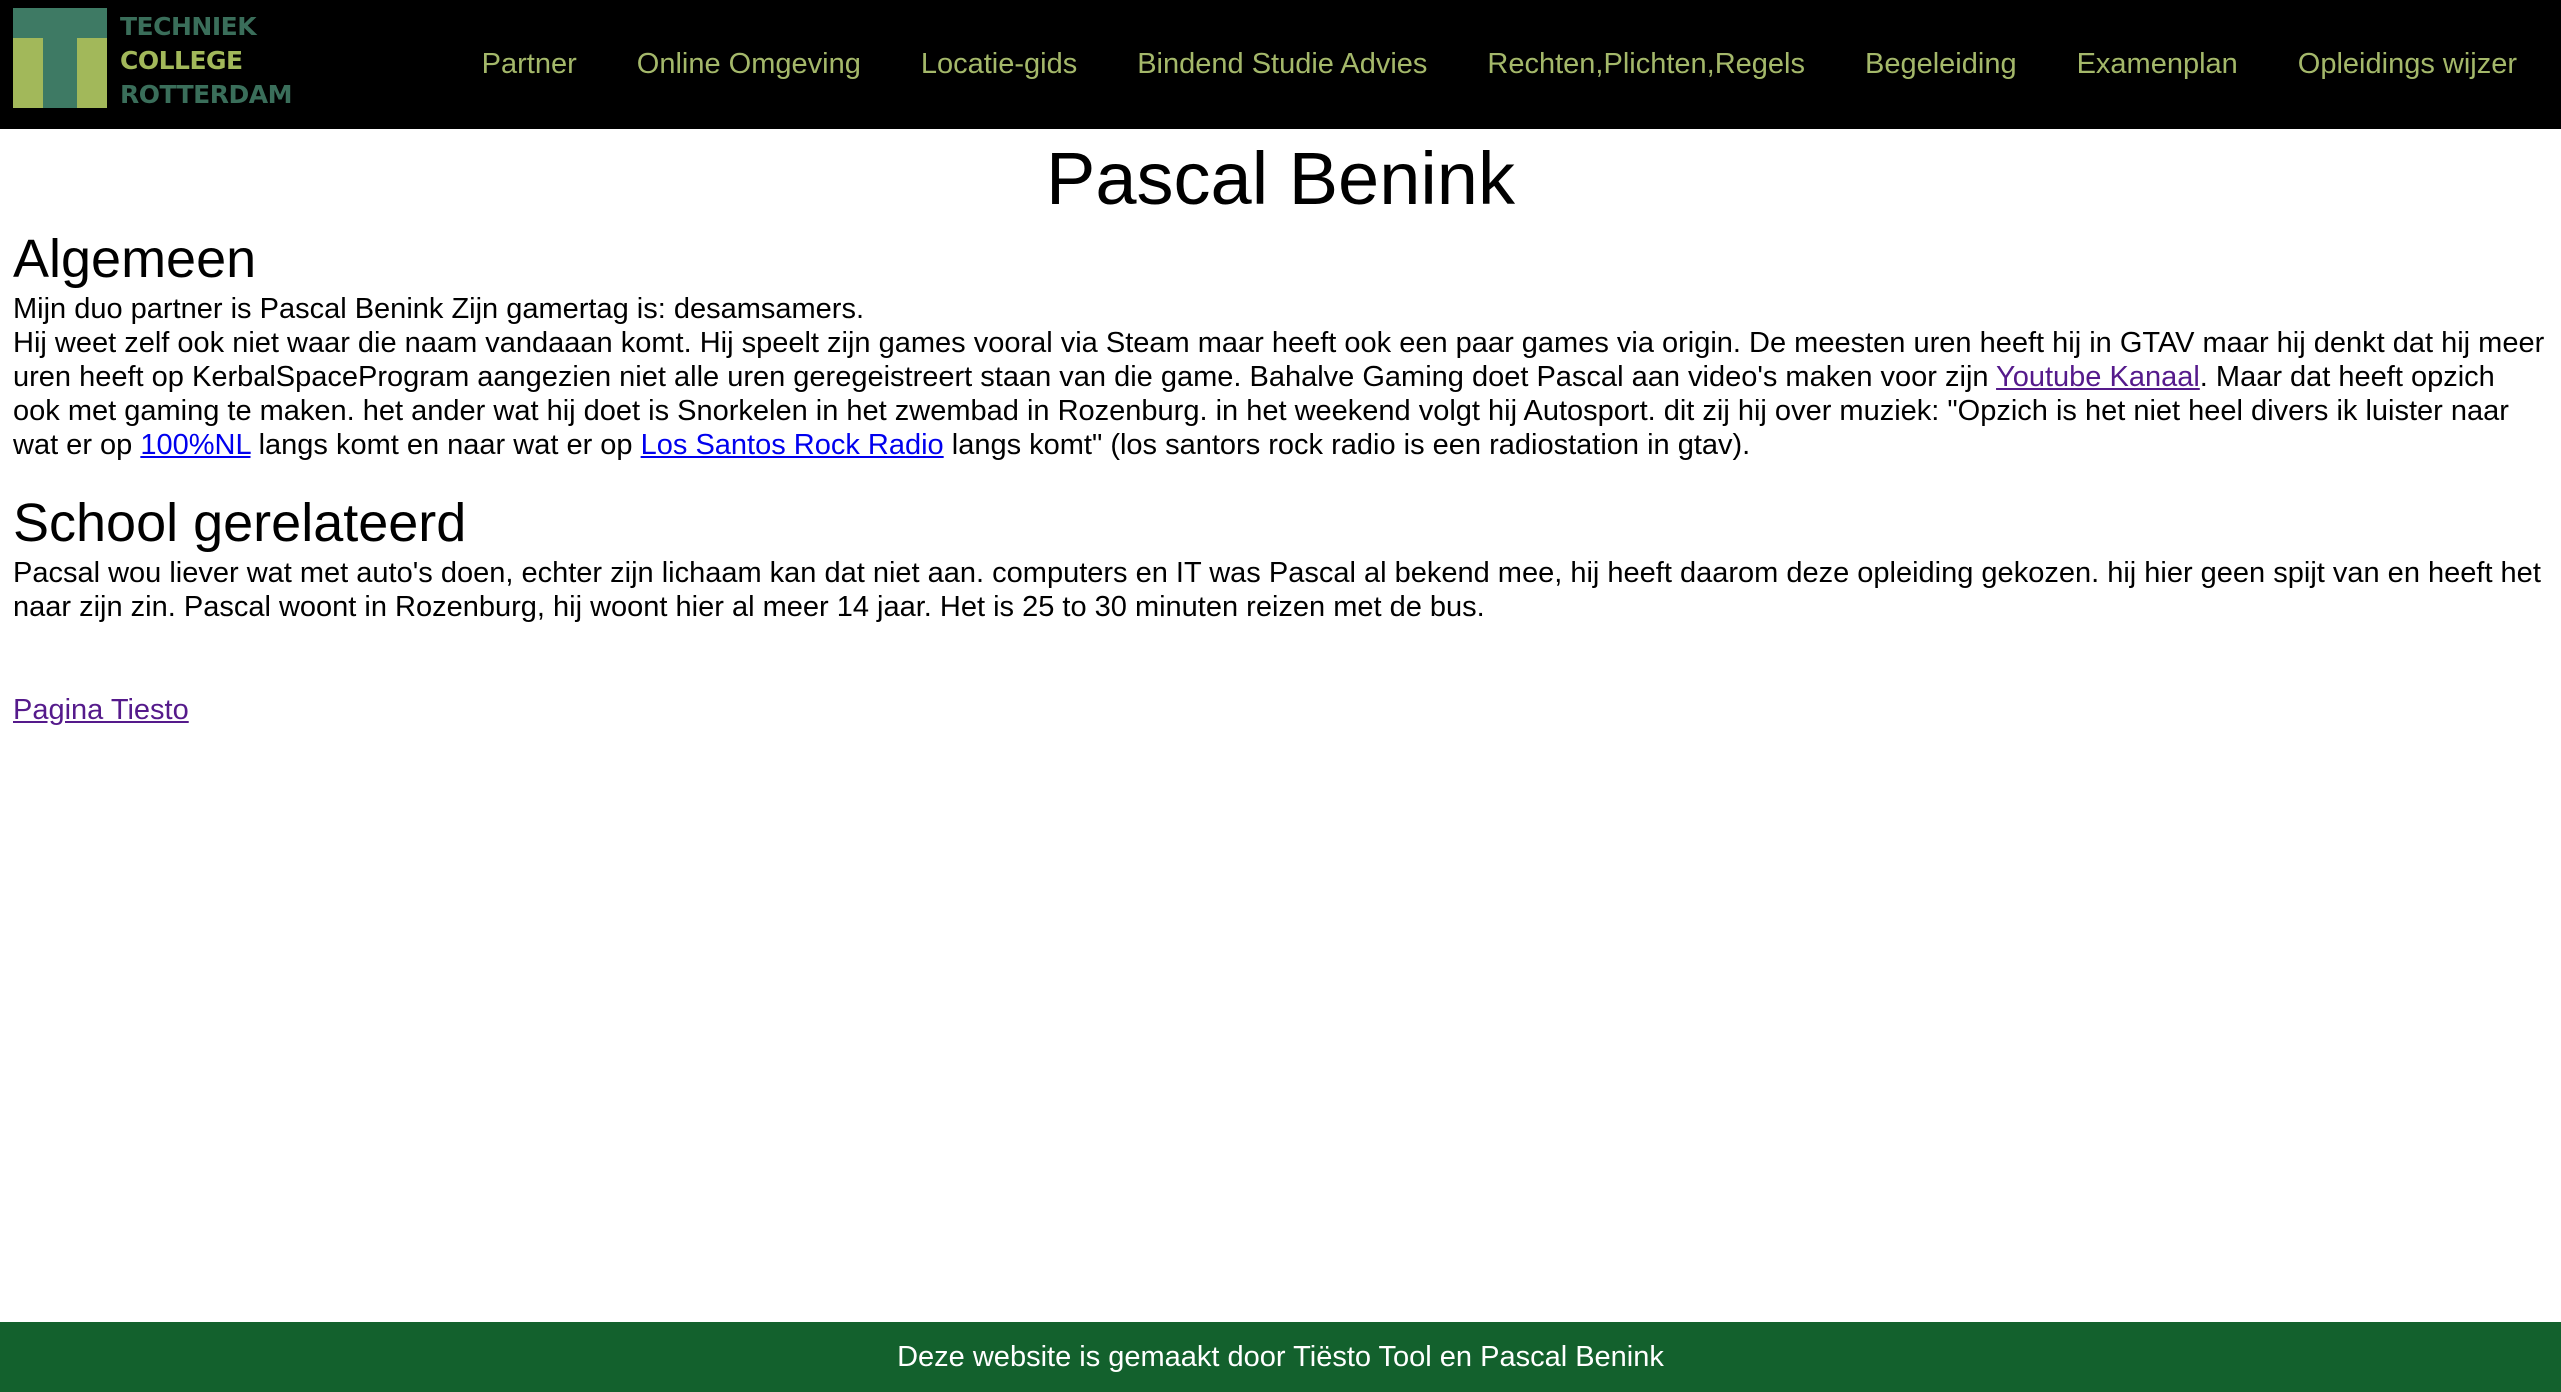 This screenshot has width=2561, height=1392. What do you see at coordinates (792, 445) in the screenshot?
I see `los-santos-rock-radio-link: Los Santos Rock Radio` at bounding box center [792, 445].